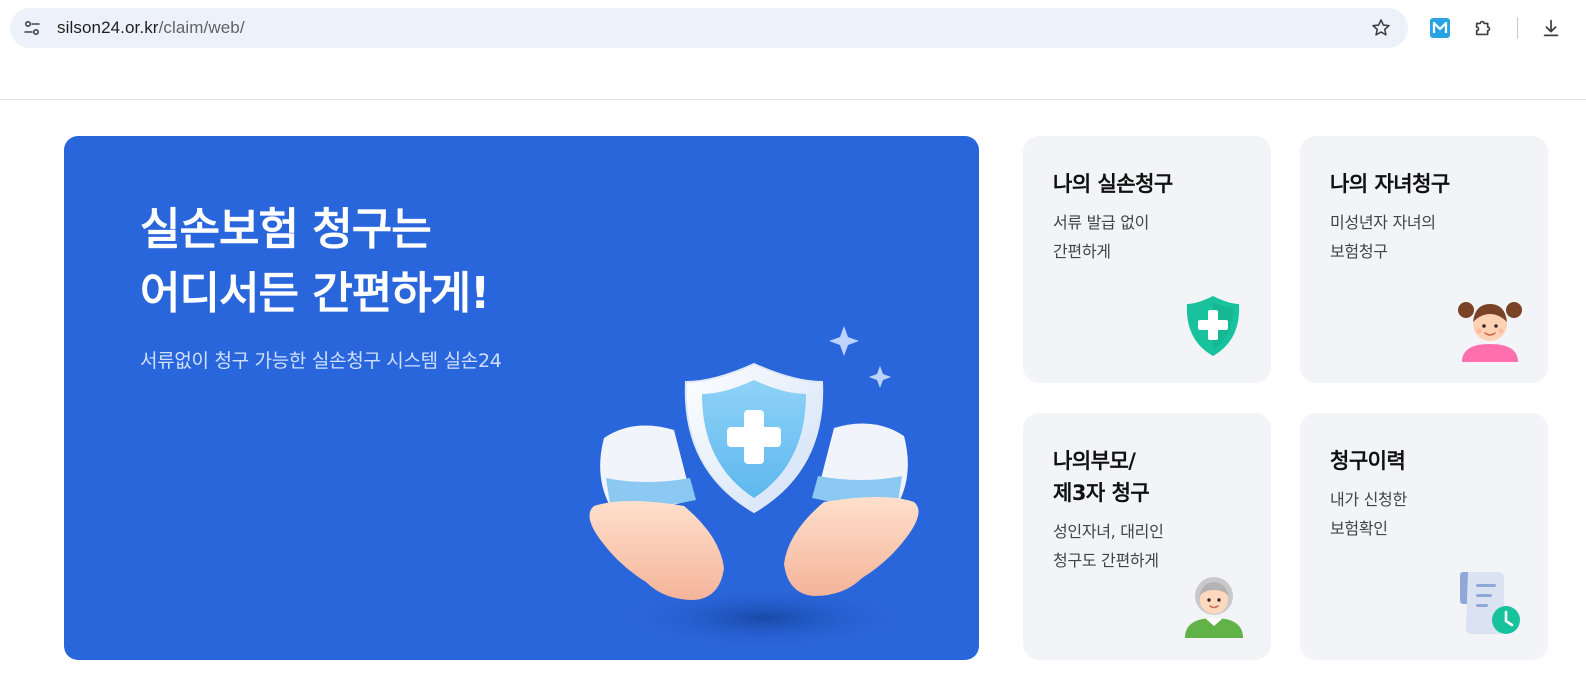  Describe the element at coordinates (1082, 251) in the screenshot. I see `card-desc-line2: 간편하게` at that location.